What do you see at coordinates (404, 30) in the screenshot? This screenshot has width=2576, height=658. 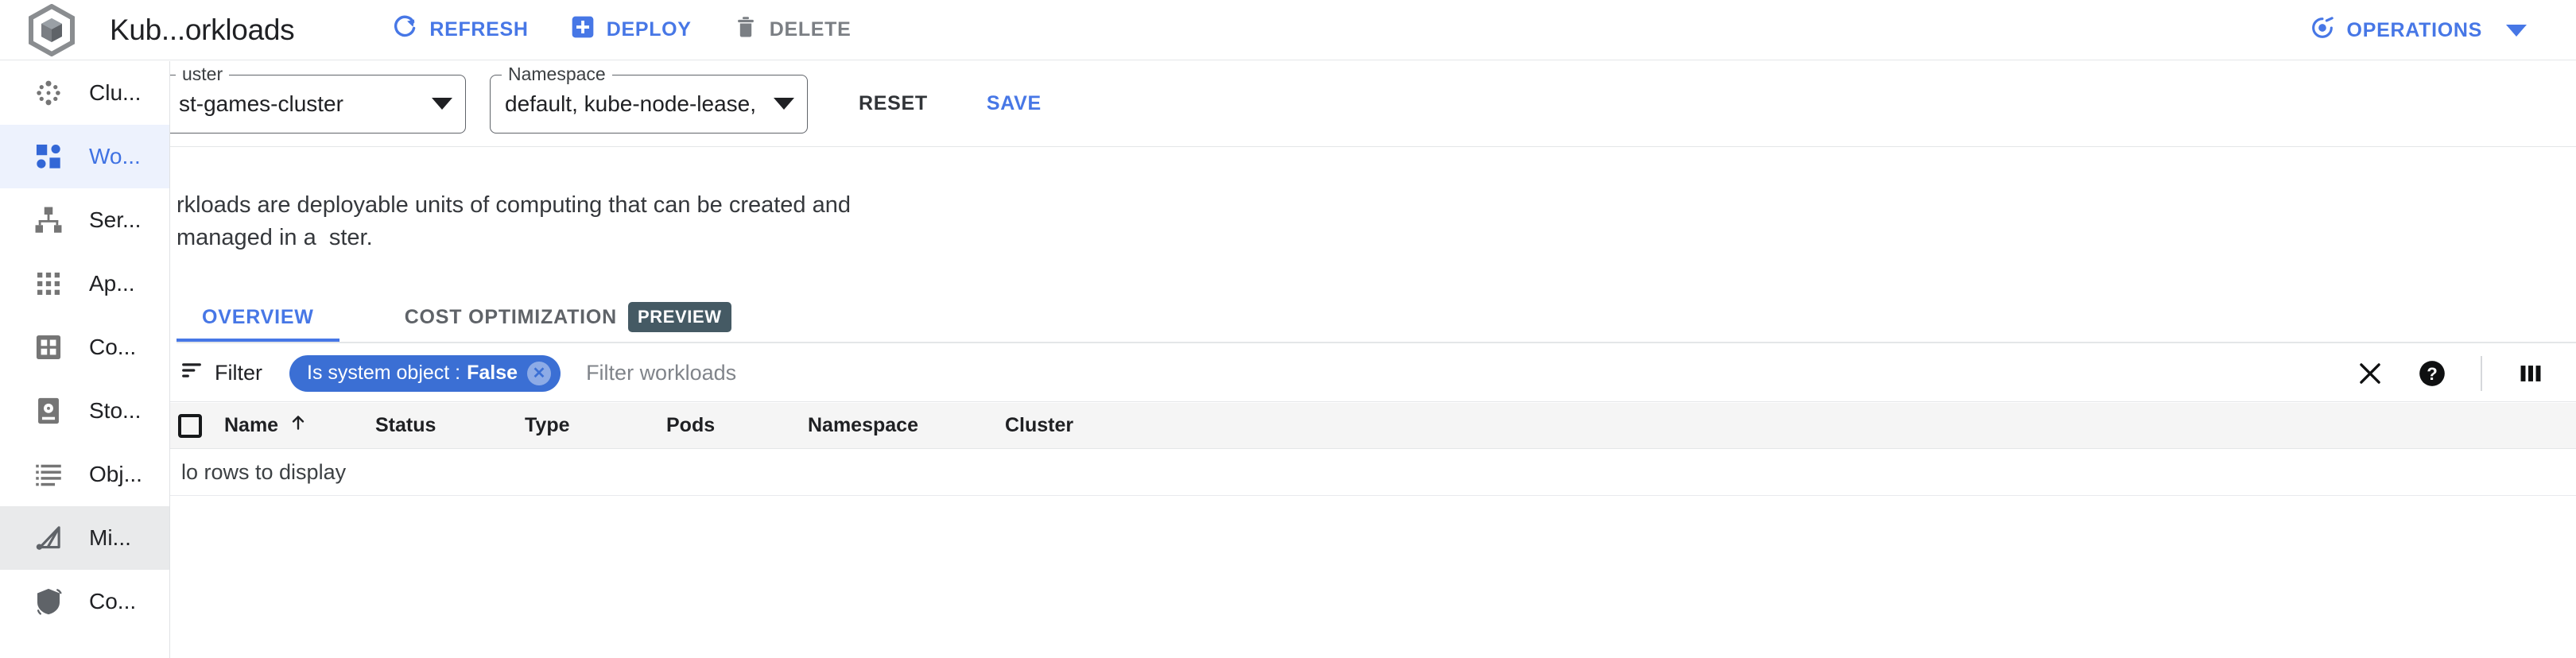 I see `refresh-icon` at bounding box center [404, 30].